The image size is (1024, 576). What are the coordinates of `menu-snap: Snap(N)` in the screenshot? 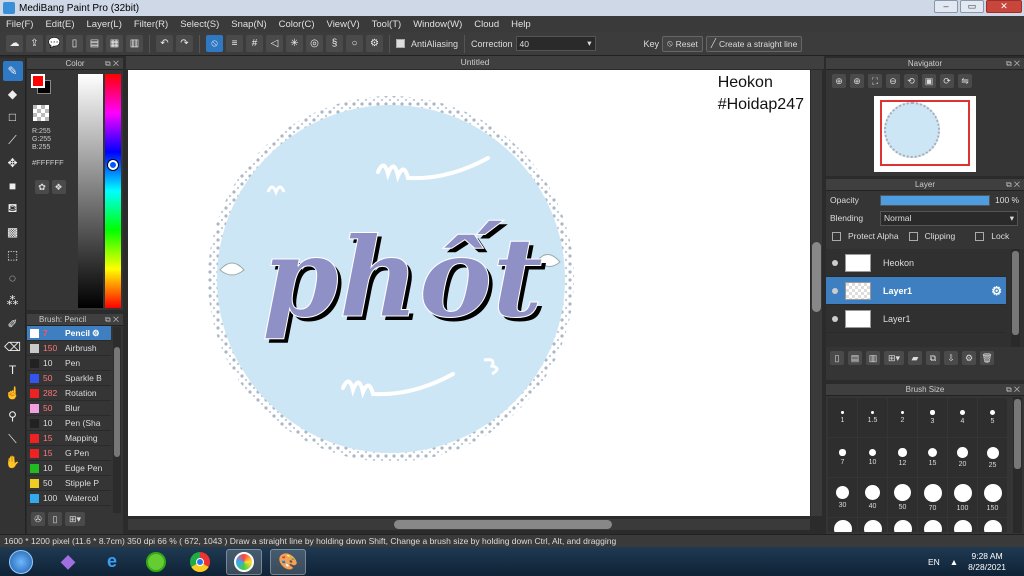 It's located at (248, 24).